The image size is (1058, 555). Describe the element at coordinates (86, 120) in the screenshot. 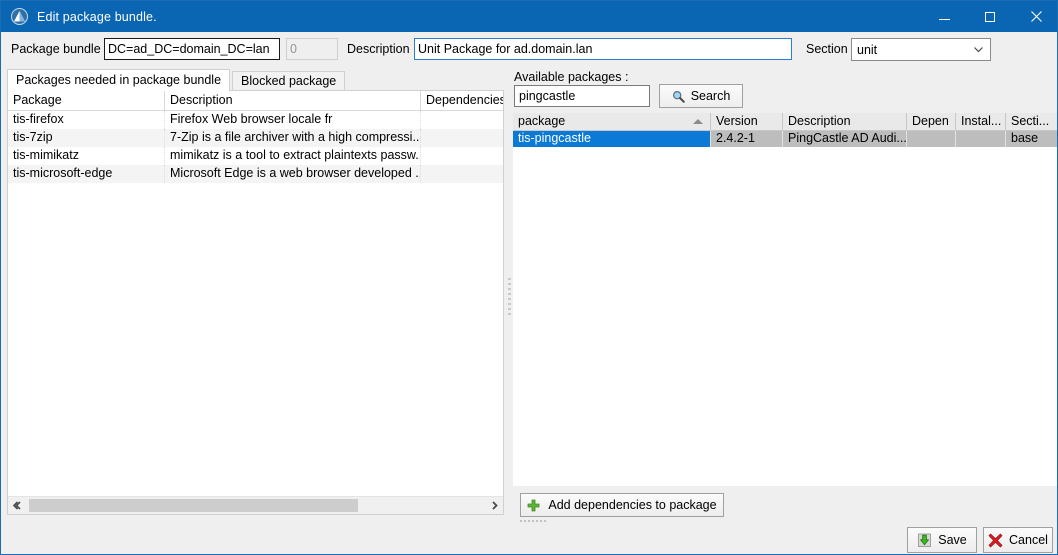

I see `cell-package: tis-firefox` at that location.